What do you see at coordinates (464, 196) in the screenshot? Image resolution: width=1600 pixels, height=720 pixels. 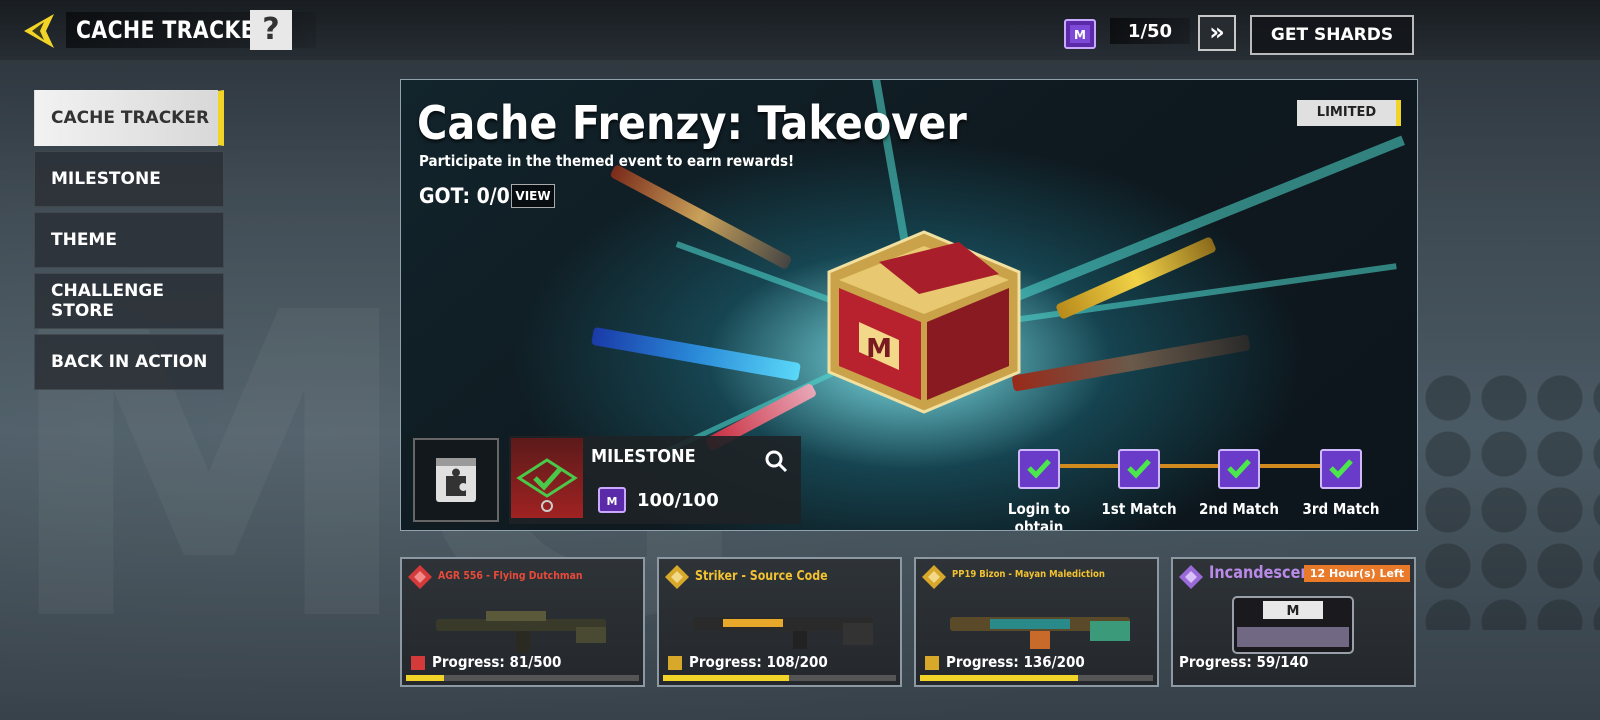 I see `got-count: GOT: 0/0` at bounding box center [464, 196].